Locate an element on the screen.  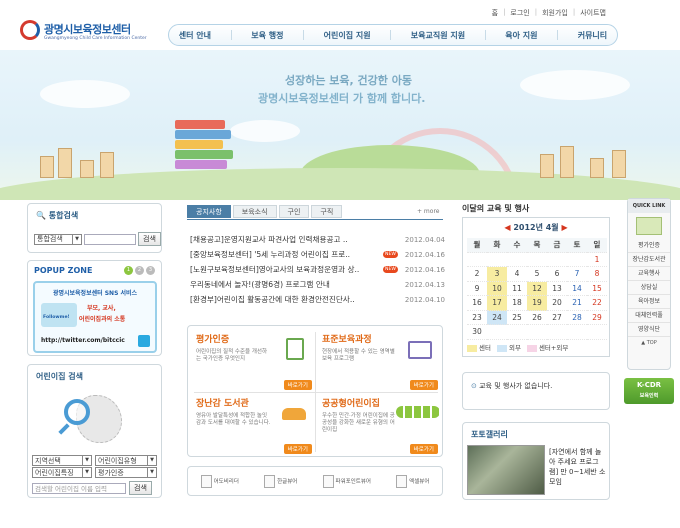
next-month-button: ▶ is located at coordinates (564, 227).